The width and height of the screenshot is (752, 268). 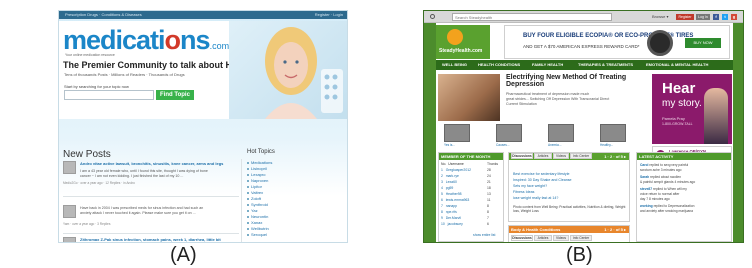 I want to click on table-row: 4 pg59, so click(x=447, y=188).